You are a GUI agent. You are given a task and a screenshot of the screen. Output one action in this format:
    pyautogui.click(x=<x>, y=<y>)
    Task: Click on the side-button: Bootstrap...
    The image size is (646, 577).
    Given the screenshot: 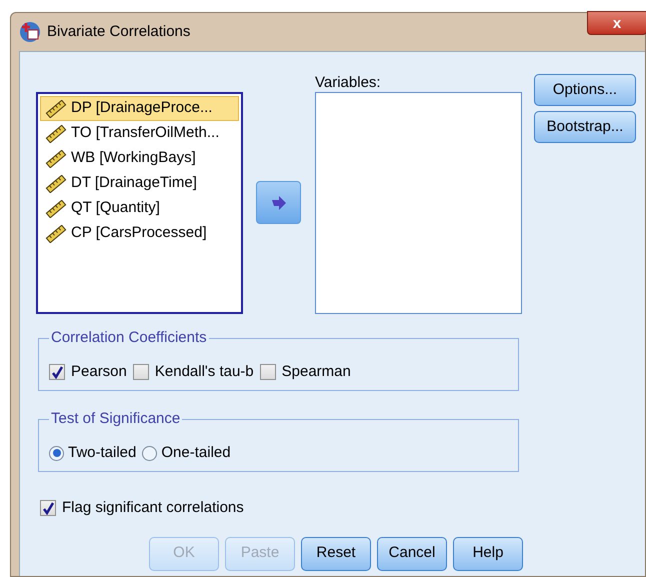 What is the action you would take?
    pyautogui.click(x=585, y=127)
    